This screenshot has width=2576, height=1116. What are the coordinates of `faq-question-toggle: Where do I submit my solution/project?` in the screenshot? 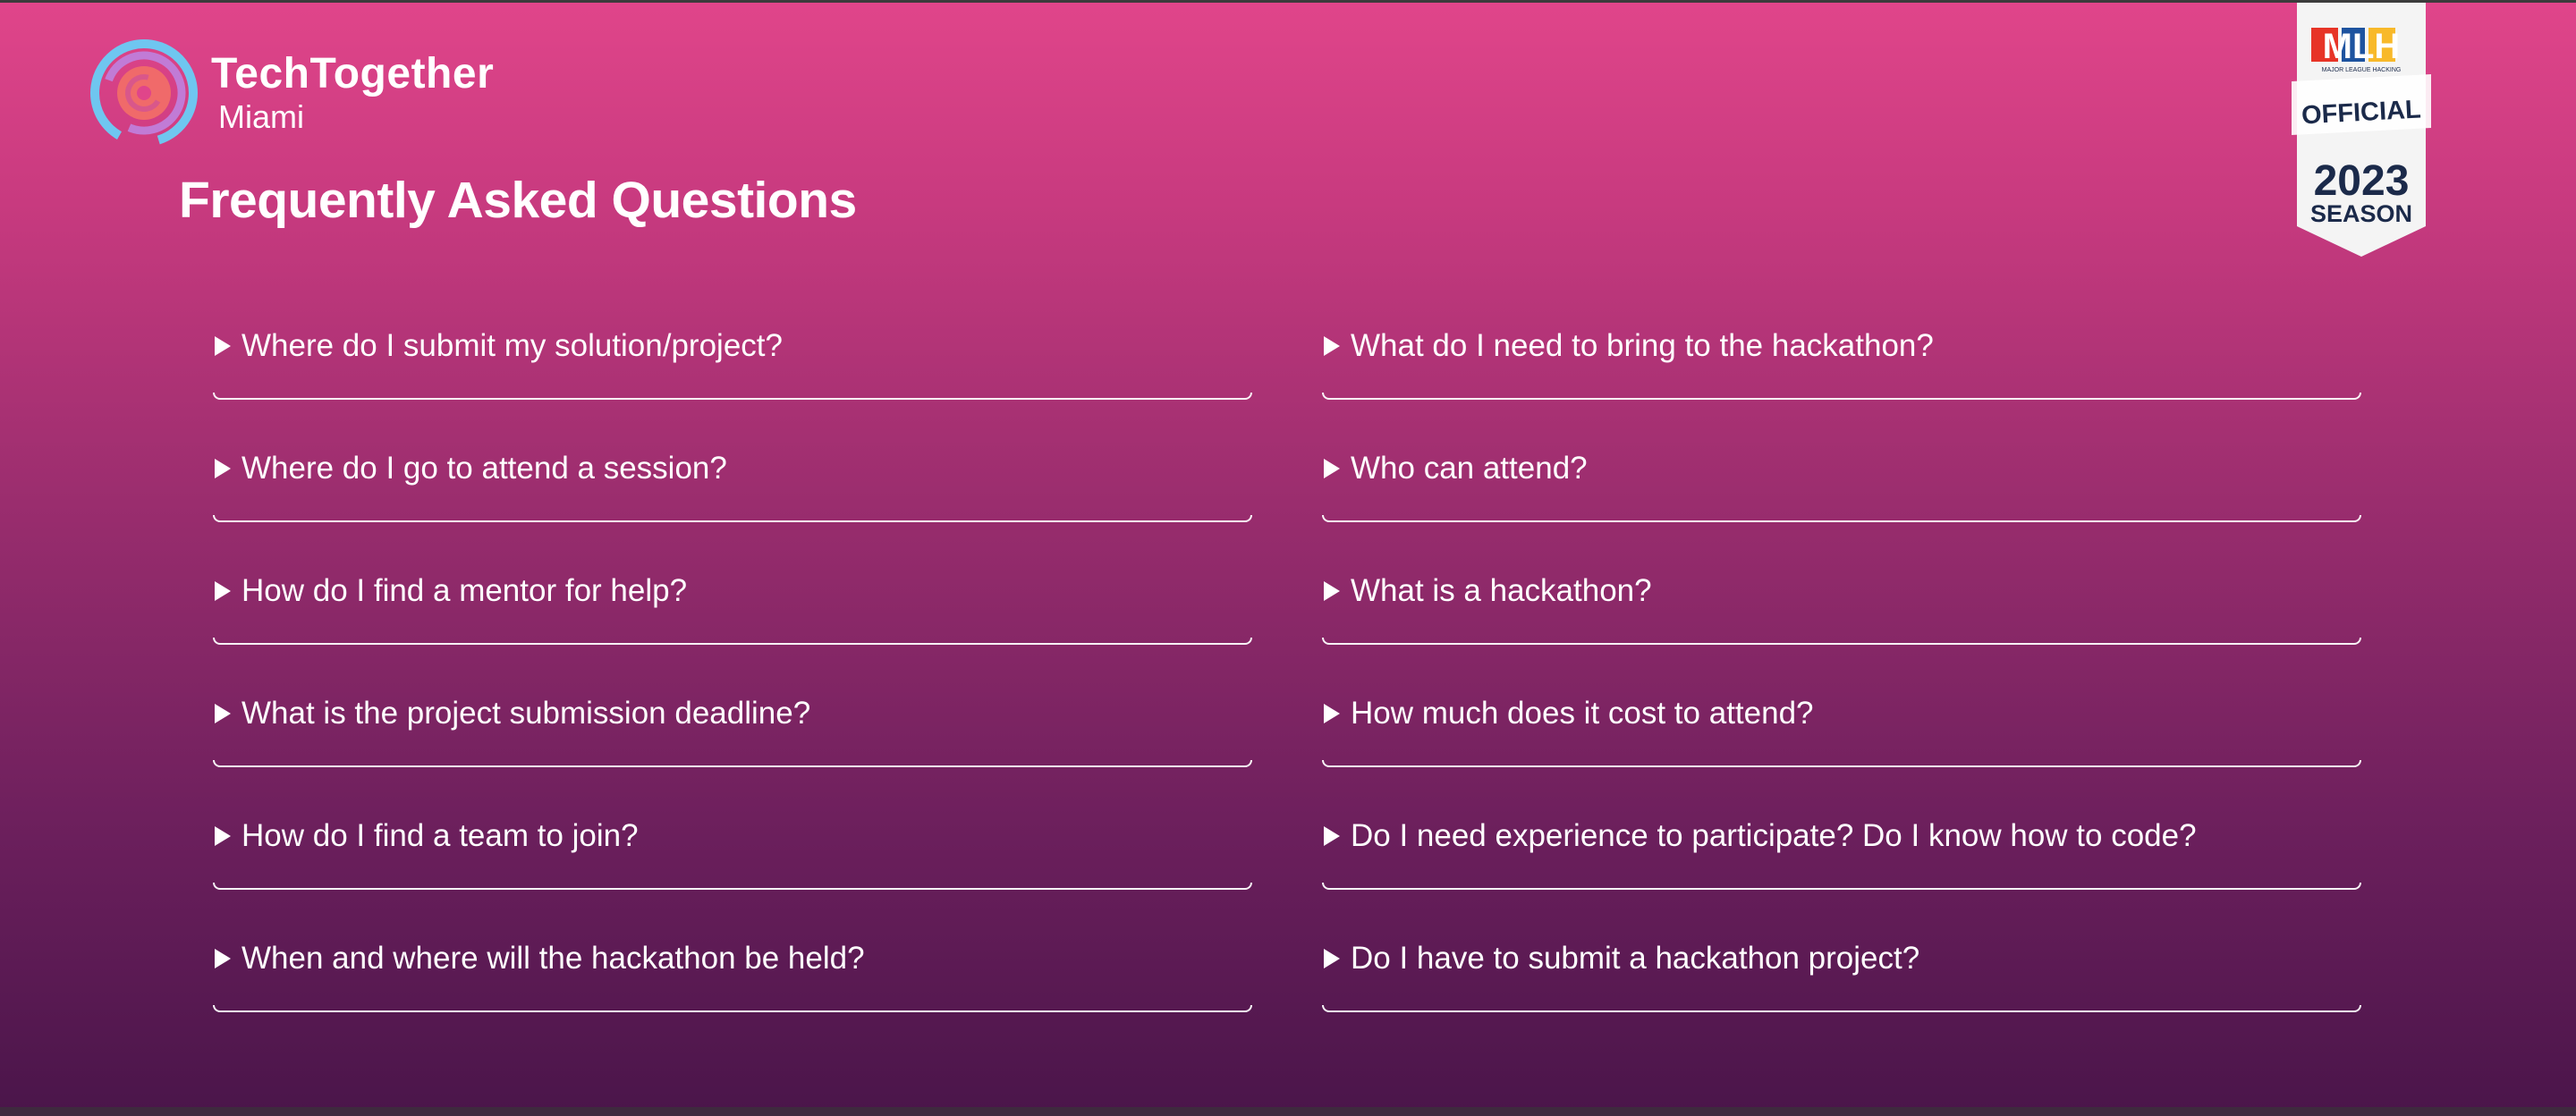 It's located at (732, 346).